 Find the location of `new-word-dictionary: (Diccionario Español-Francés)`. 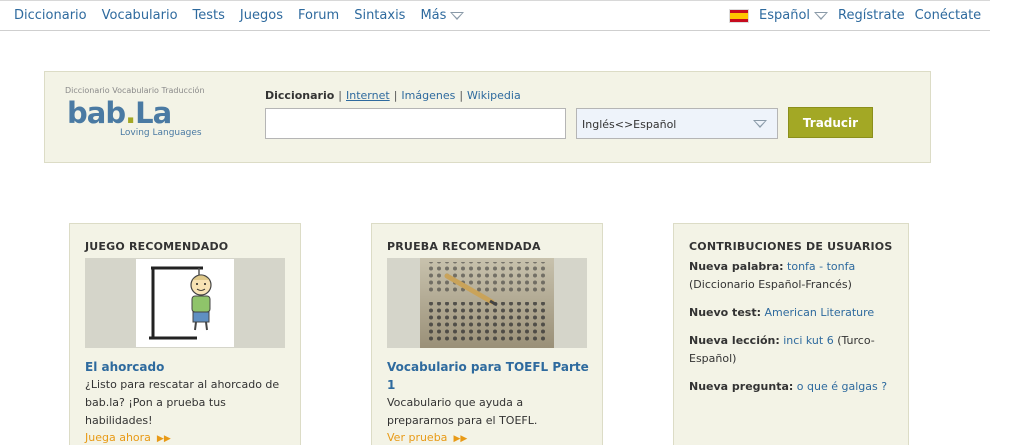

new-word-dictionary: (Diccionario Español-Francés) is located at coordinates (770, 284).